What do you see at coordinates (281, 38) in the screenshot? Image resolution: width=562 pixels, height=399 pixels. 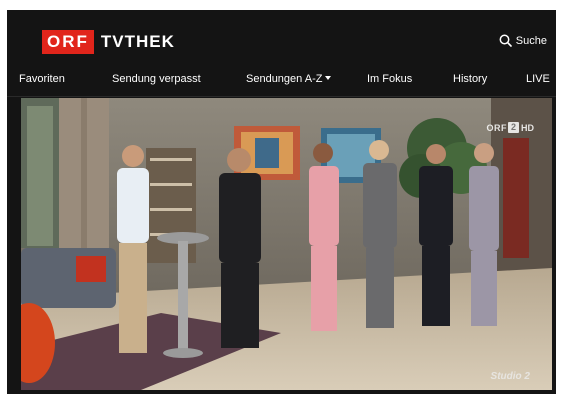 I see `header: ORF TVTHEK Suche` at bounding box center [281, 38].